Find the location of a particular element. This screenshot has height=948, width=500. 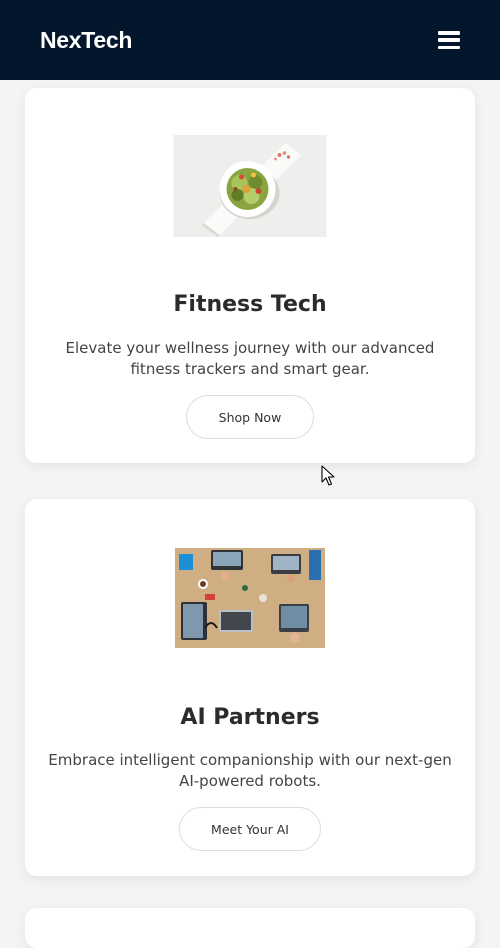

card-title: AI Partners is located at coordinates (250, 717).